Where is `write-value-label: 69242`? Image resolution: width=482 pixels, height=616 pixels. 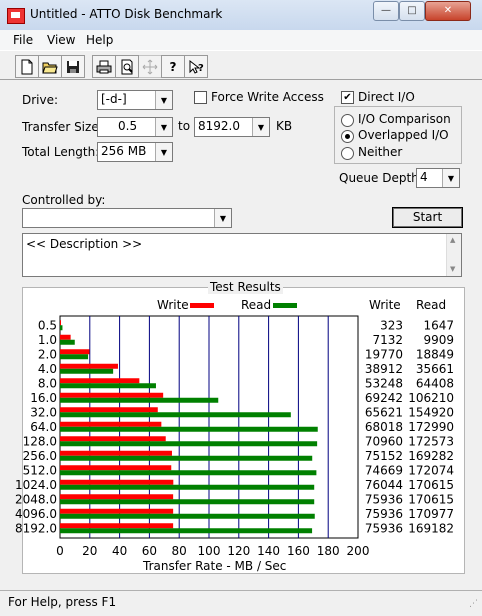
write-value-label: 69242 is located at coordinates (384, 398).